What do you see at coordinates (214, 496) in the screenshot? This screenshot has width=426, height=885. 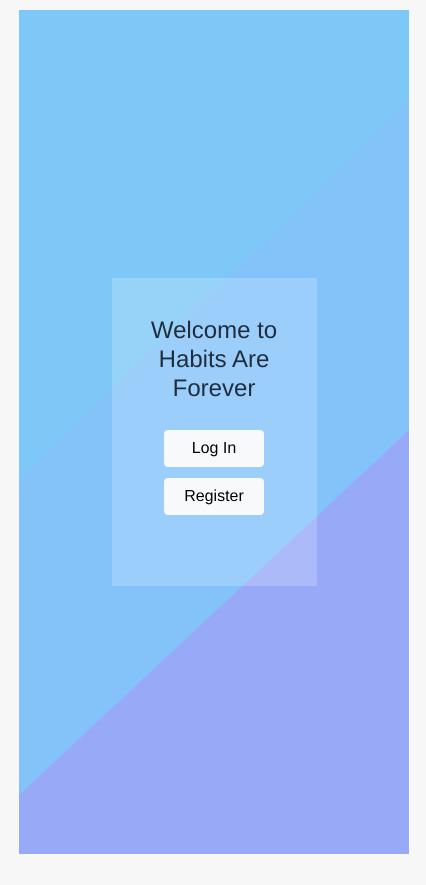 I see `register-button: Register` at bounding box center [214, 496].